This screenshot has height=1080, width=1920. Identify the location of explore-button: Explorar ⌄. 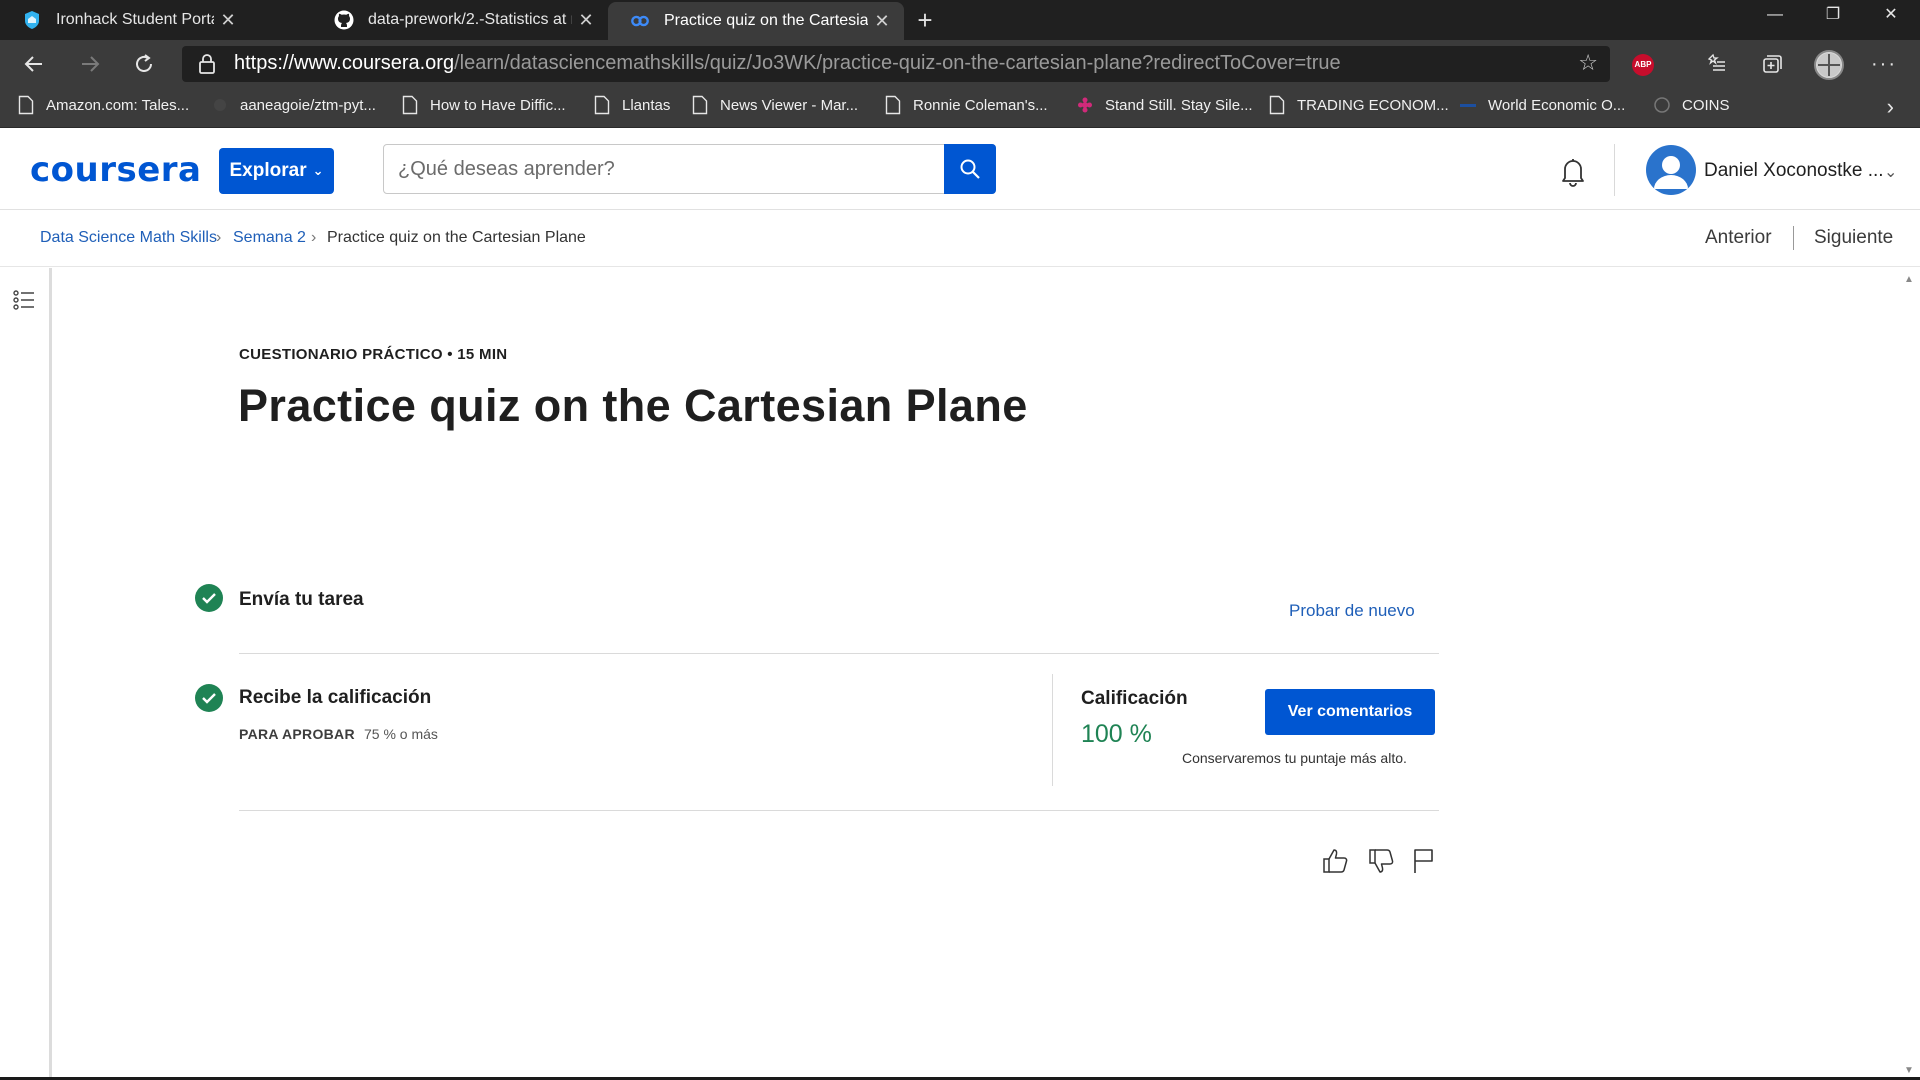
(276, 171).